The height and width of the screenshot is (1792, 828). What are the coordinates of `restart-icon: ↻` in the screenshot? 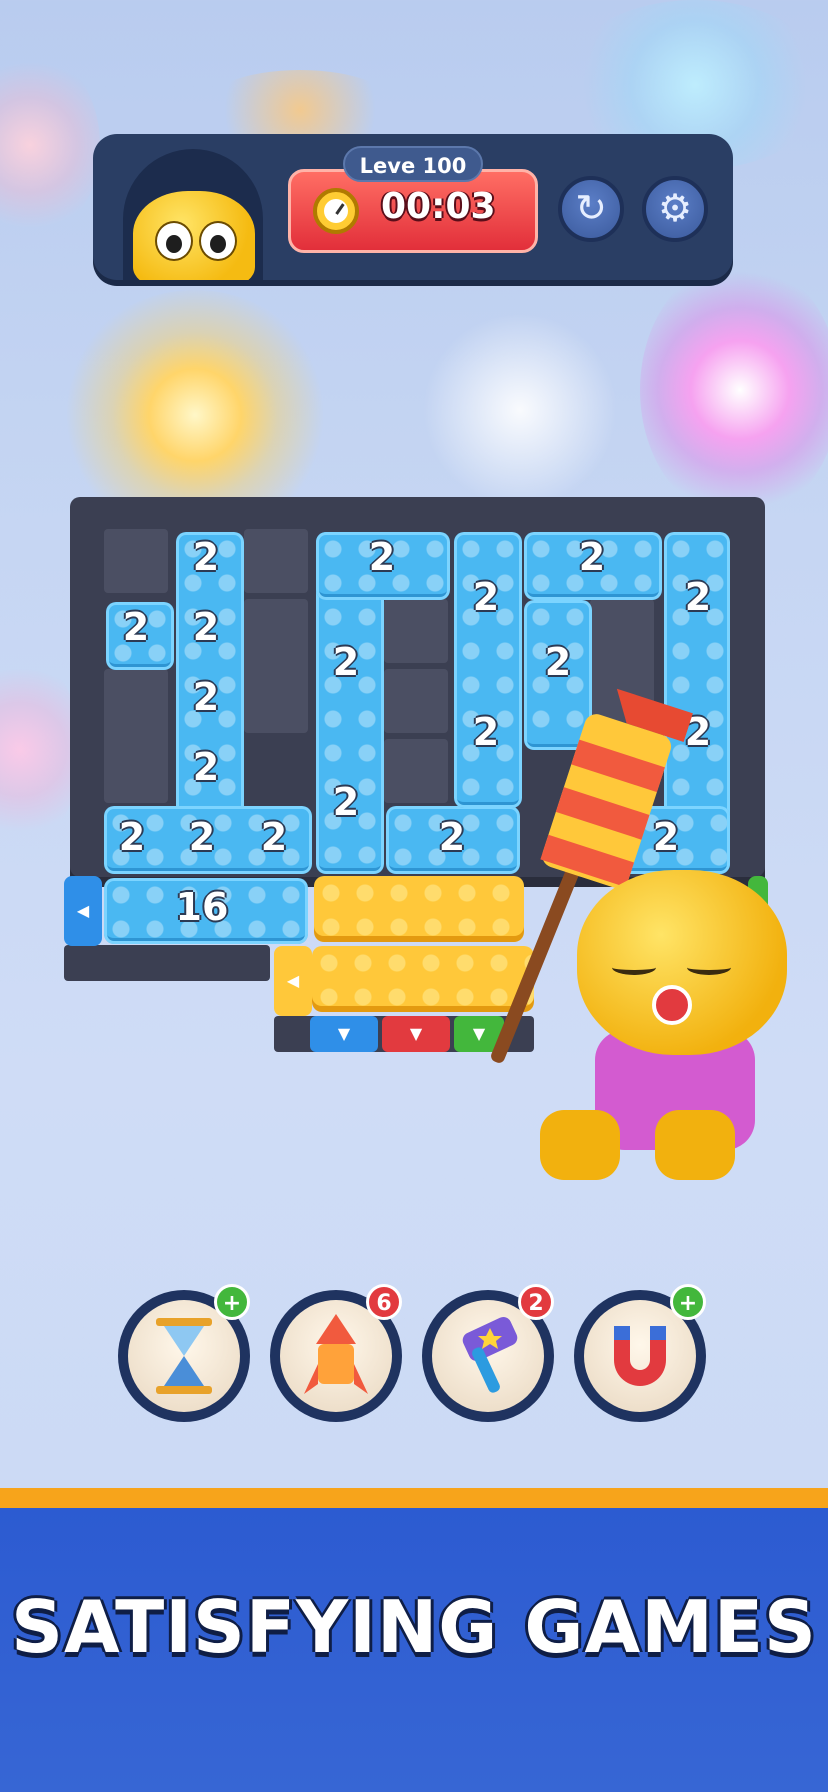 It's located at (591, 208).